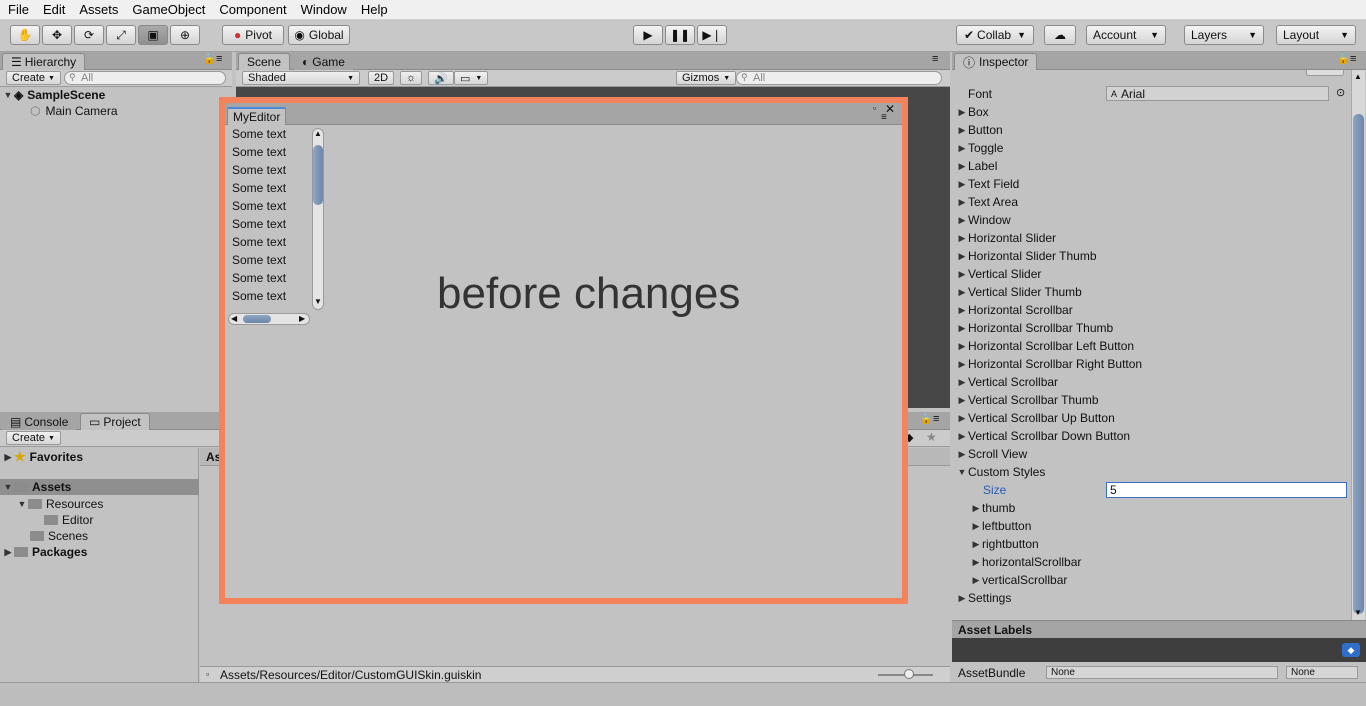  What do you see at coordinates (996, 61) in the screenshot?
I see `tab-inspector: ⓘ Inspector` at bounding box center [996, 61].